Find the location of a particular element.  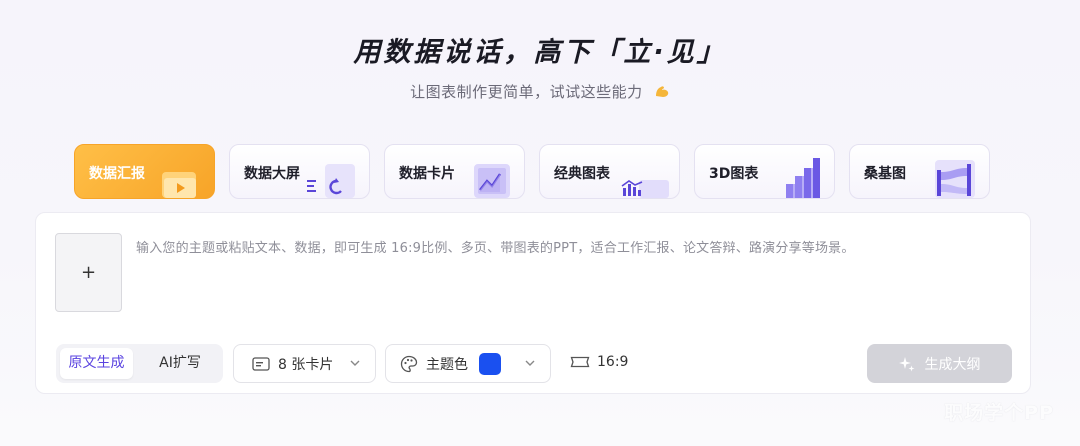

mode-ai-expand-button: AI扩写 is located at coordinates (180, 363).